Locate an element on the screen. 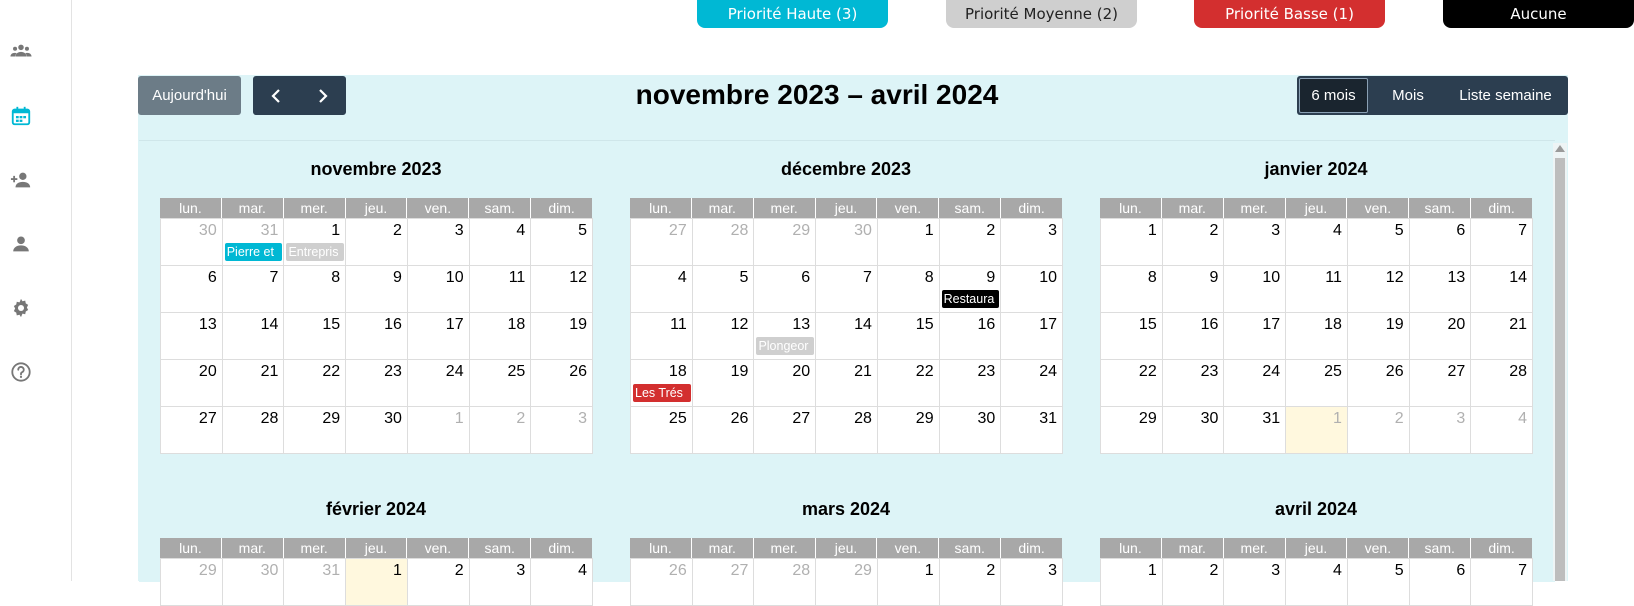 The height and width of the screenshot is (606, 1634). help-icon is located at coordinates (21, 372).